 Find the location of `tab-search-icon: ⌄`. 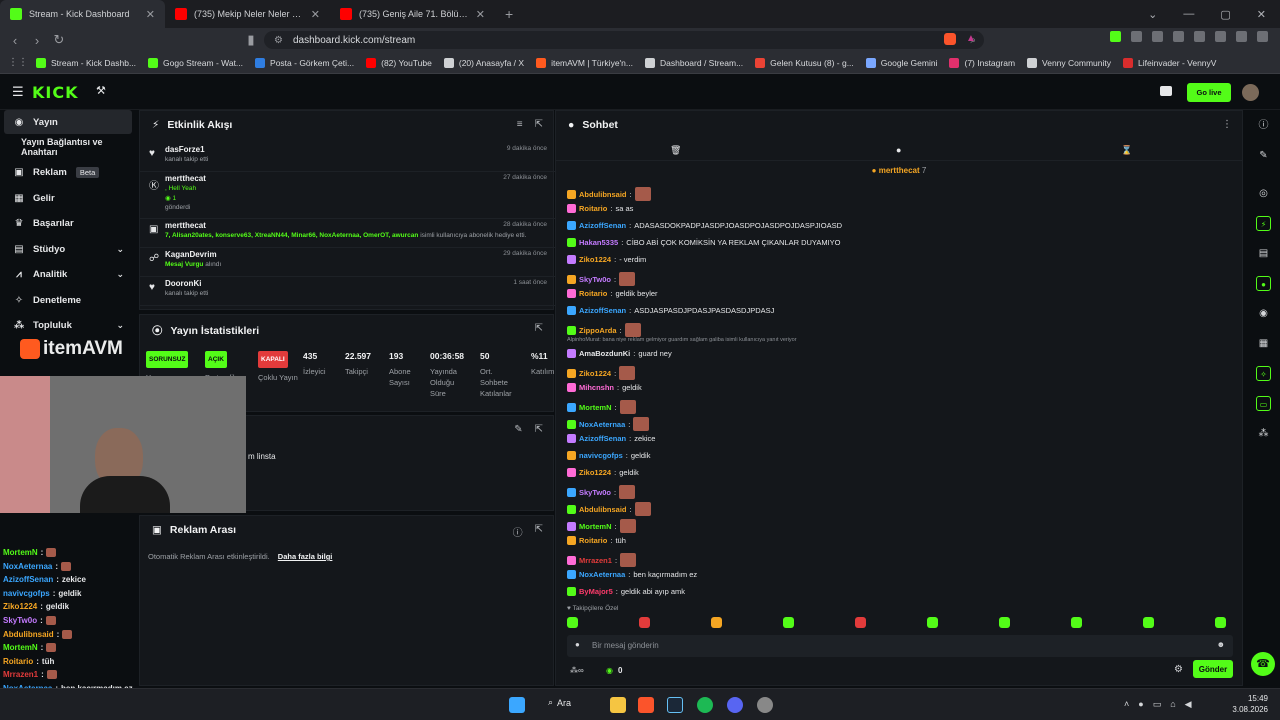

tab-search-icon: ⌄ is located at coordinates (1152, 14).